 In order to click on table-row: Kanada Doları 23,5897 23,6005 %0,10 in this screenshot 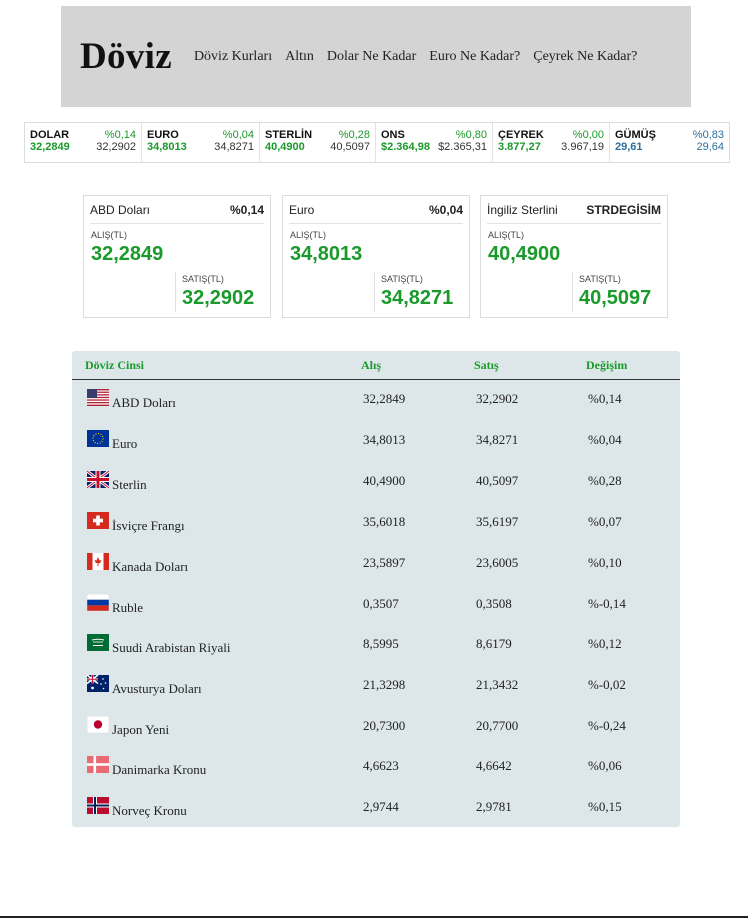, I will do `click(376, 573)`.